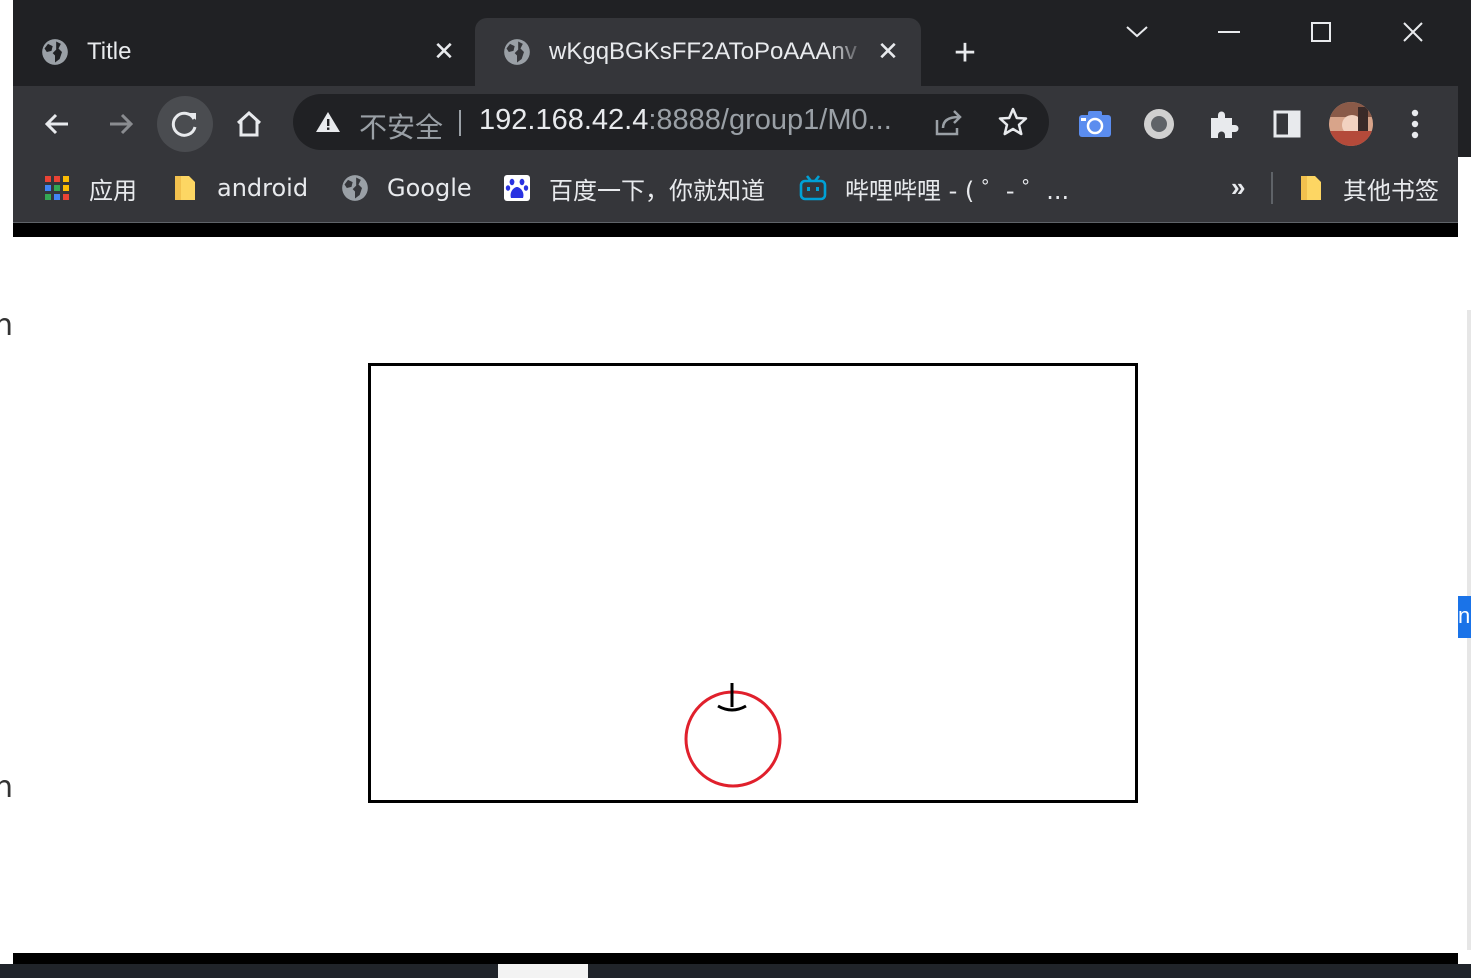  Describe the element at coordinates (57, 188) in the screenshot. I see `apps-grid-icon` at that location.